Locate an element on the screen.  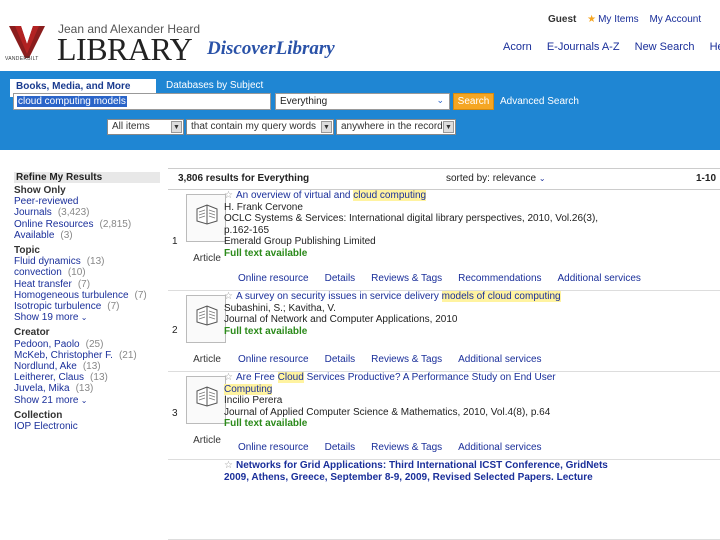
full-text-status: Full text available is located at coordinates (266, 423).